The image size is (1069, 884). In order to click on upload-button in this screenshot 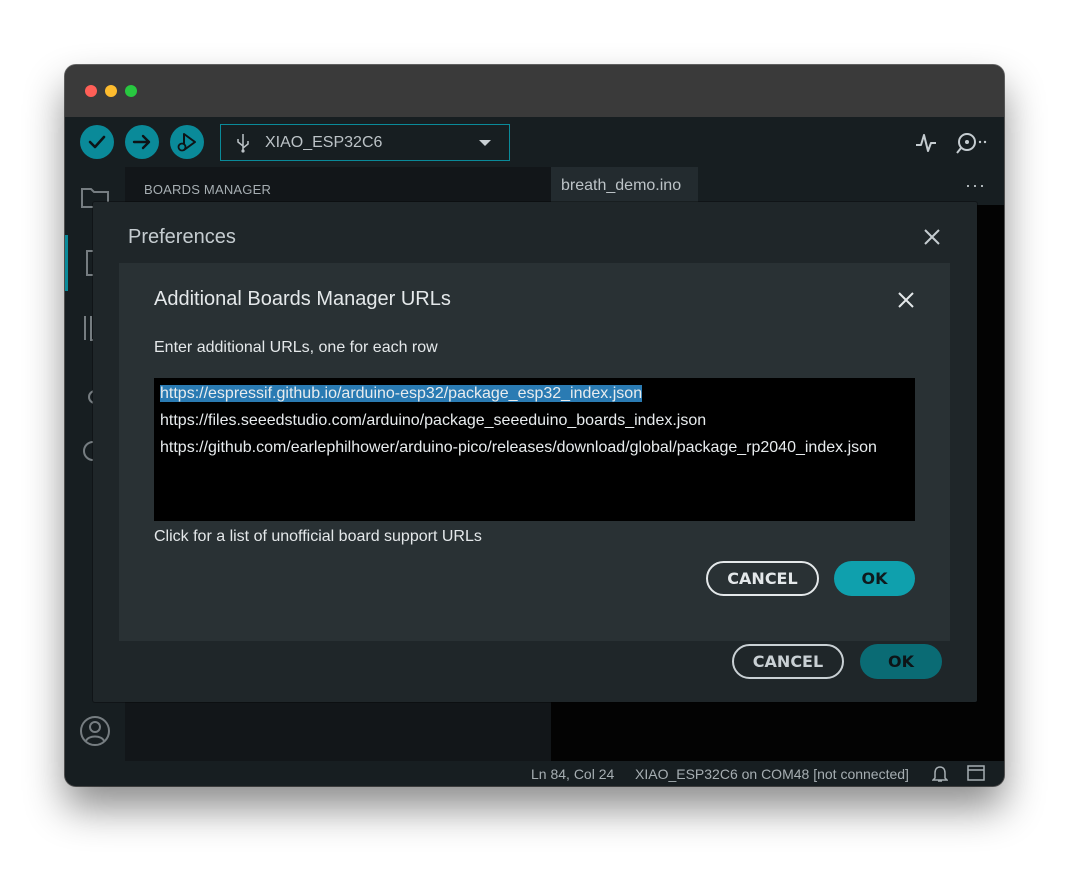, I will do `click(142, 142)`.